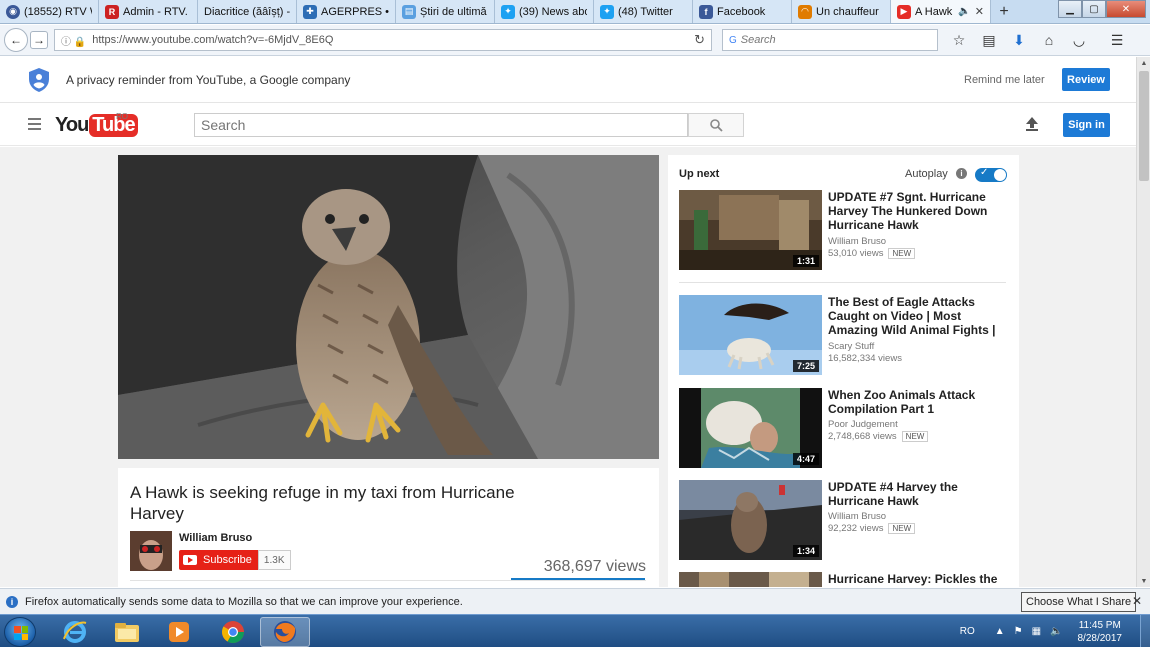 This screenshot has height=647, width=1150. Describe the element at coordinates (742, 11) in the screenshot. I see `browser-tab: f Facebook` at that location.